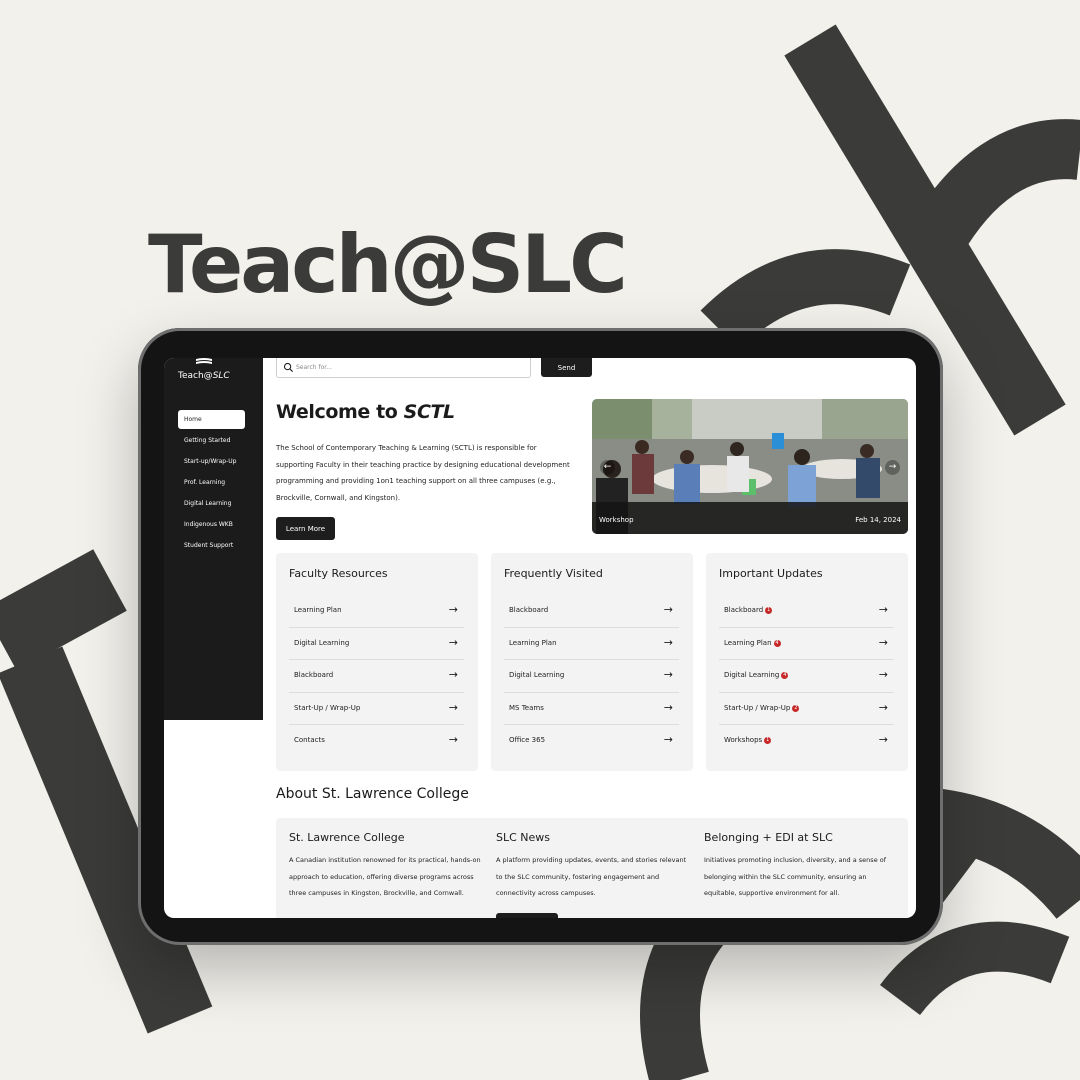 This screenshot has height=1080, width=1080. I want to click on carousel-caption: Workshop, so click(616, 520).